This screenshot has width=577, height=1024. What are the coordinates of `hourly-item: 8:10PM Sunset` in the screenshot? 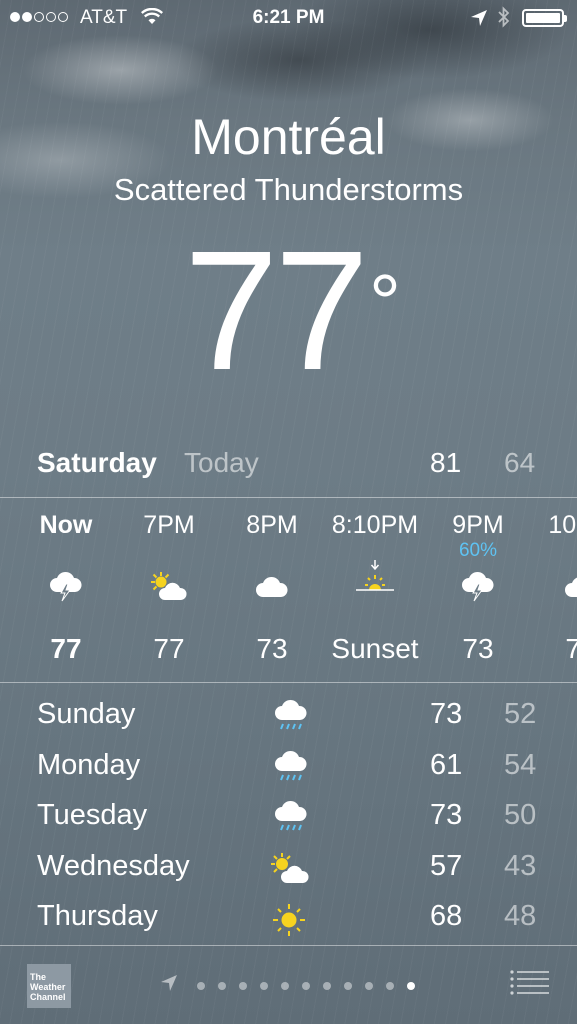 It's located at (375, 590).